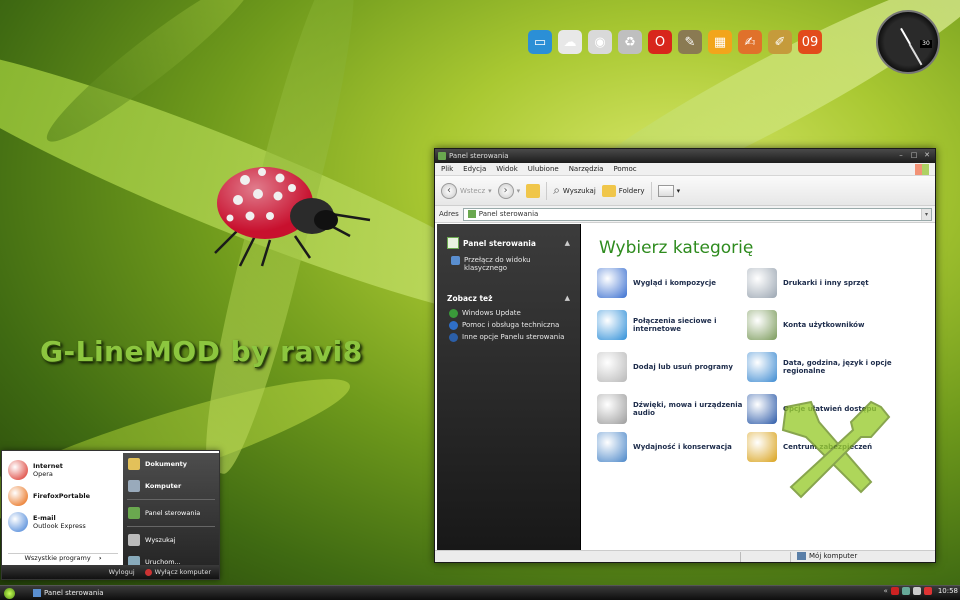 This screenshot has width=960, height=600. What do you see at coordinates (171, 513) in the screenshot?
I see `start-menu-place: Panel sterowania` at bounding box center [171, 513].